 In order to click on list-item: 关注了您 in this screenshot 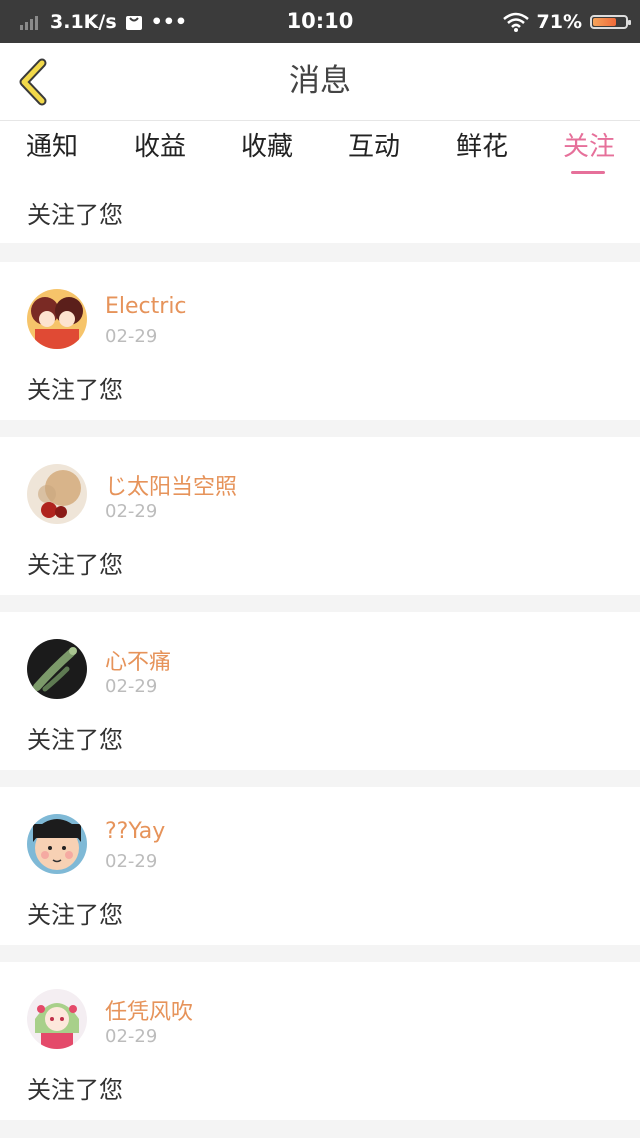, I will do `click(320, 210)`.